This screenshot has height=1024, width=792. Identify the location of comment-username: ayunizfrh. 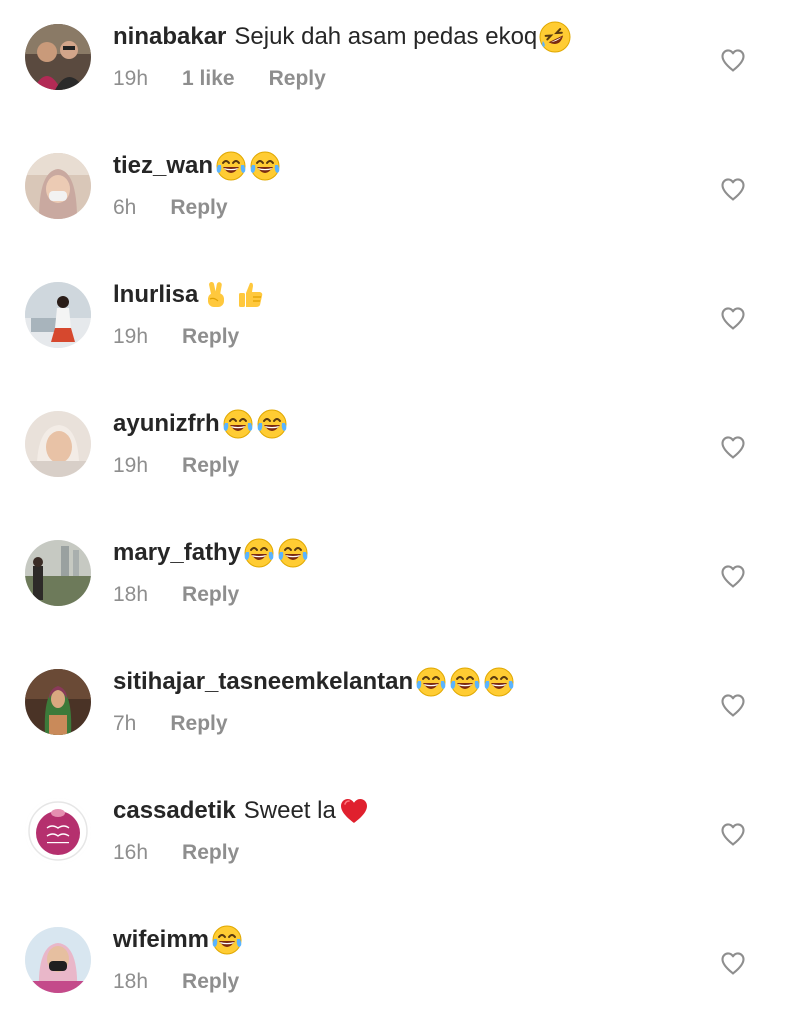
(166, 424).